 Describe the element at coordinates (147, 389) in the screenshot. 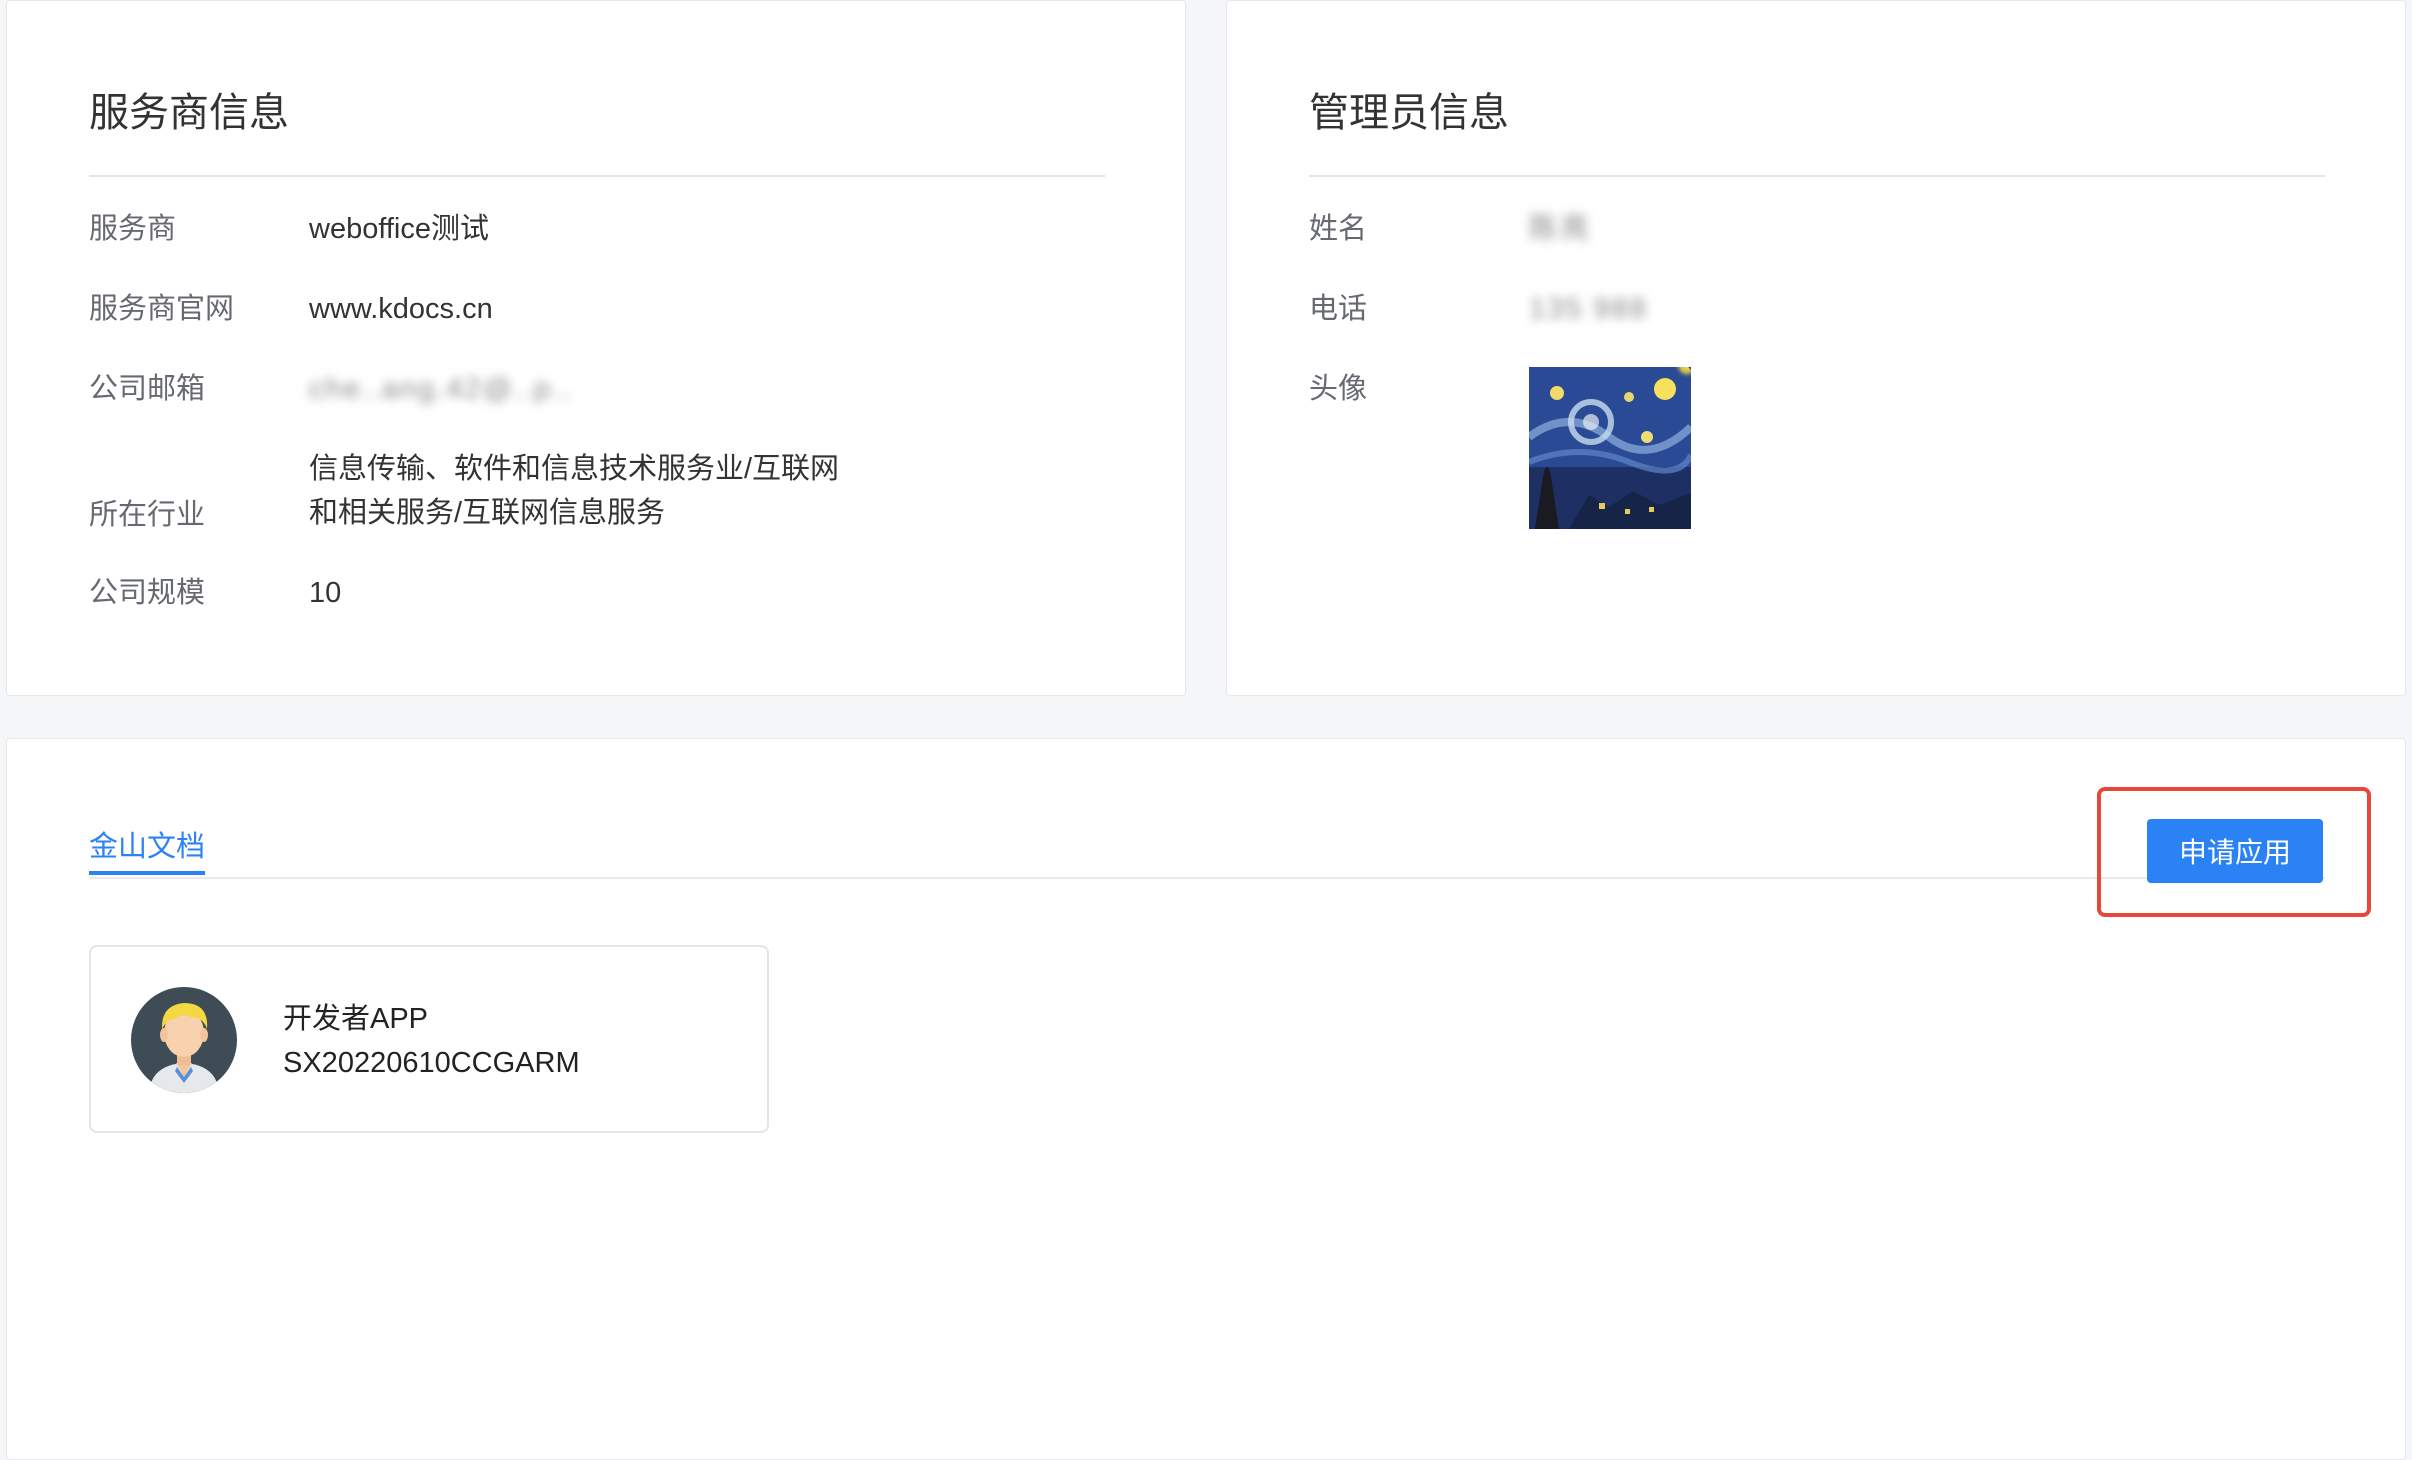

I see `info-label: 公司邮箱` at that location.